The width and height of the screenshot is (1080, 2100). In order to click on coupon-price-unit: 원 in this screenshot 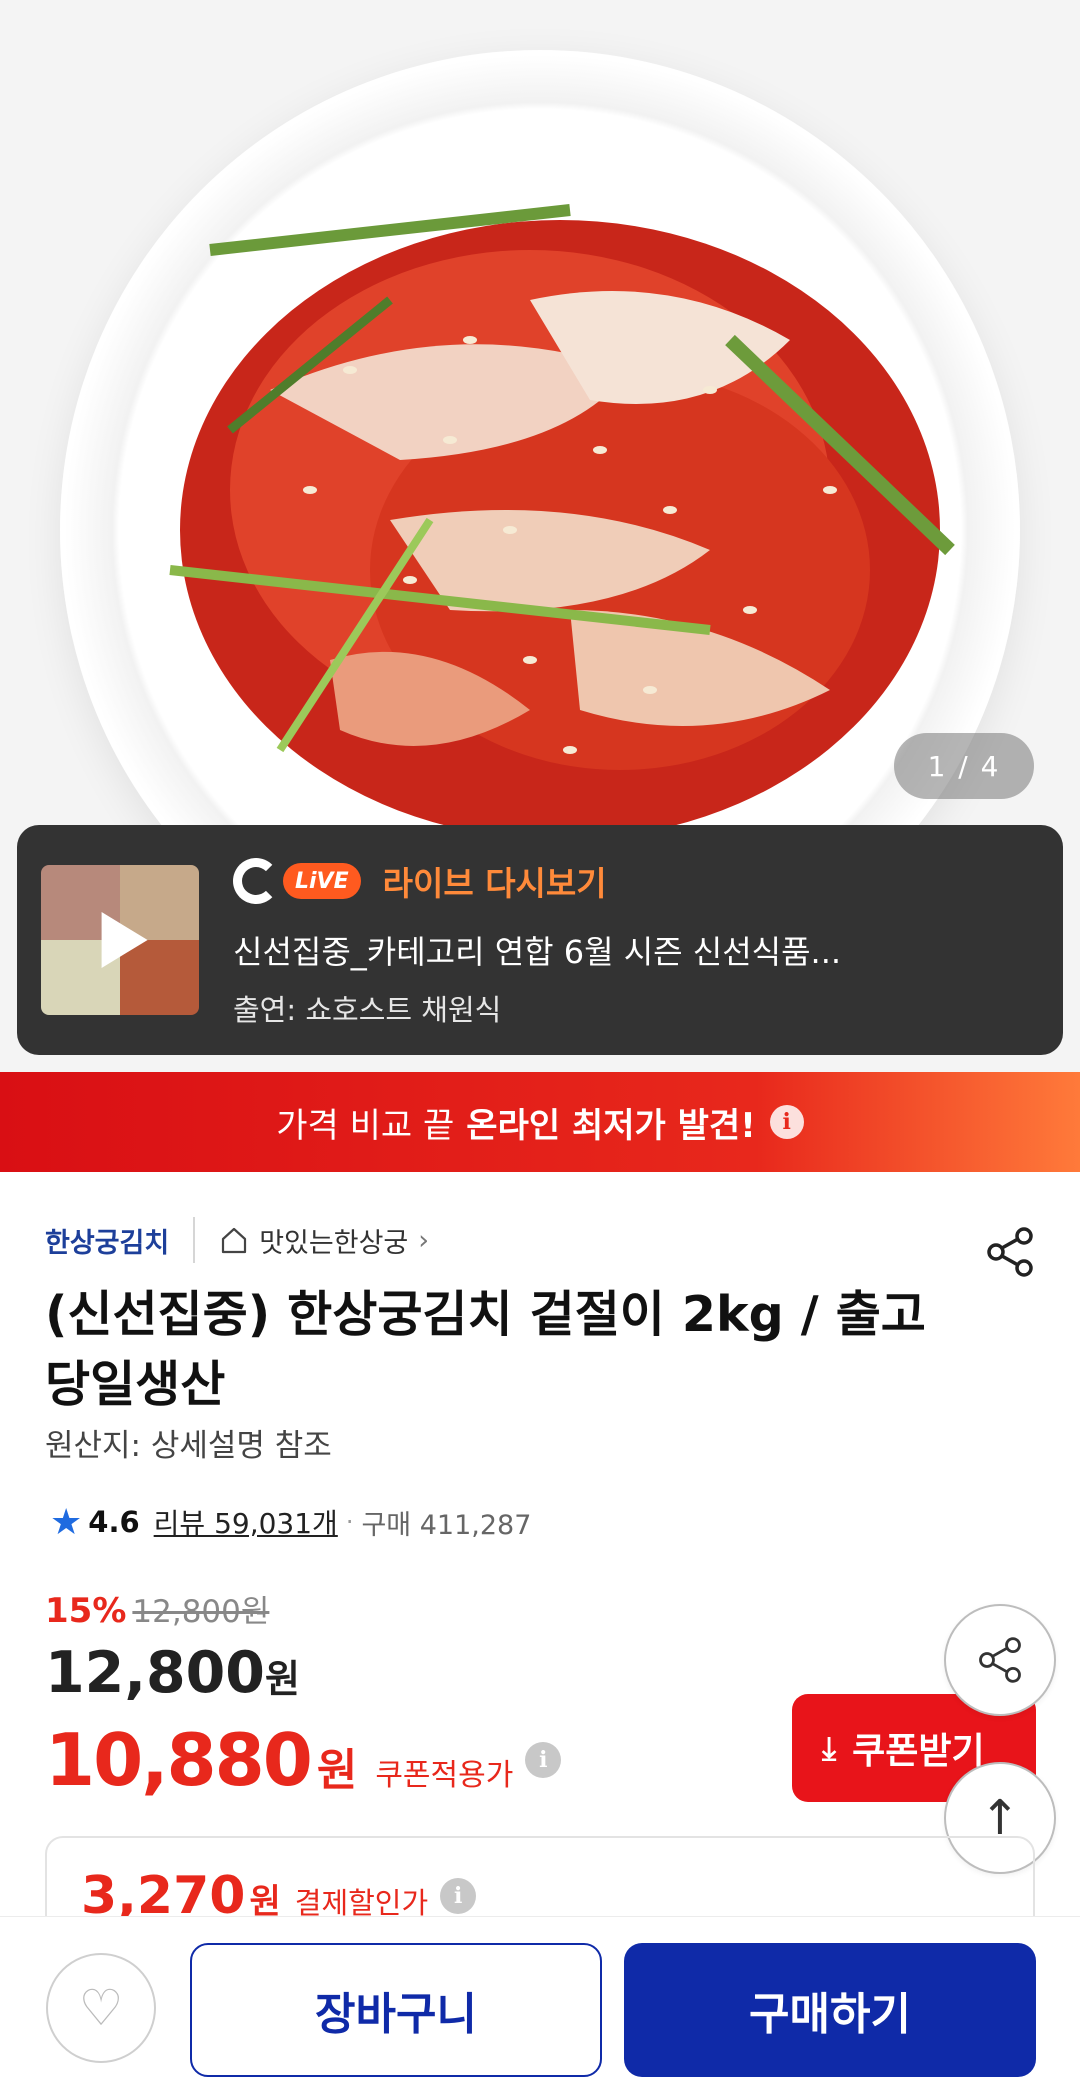, I will do `click(337, 1770)`.